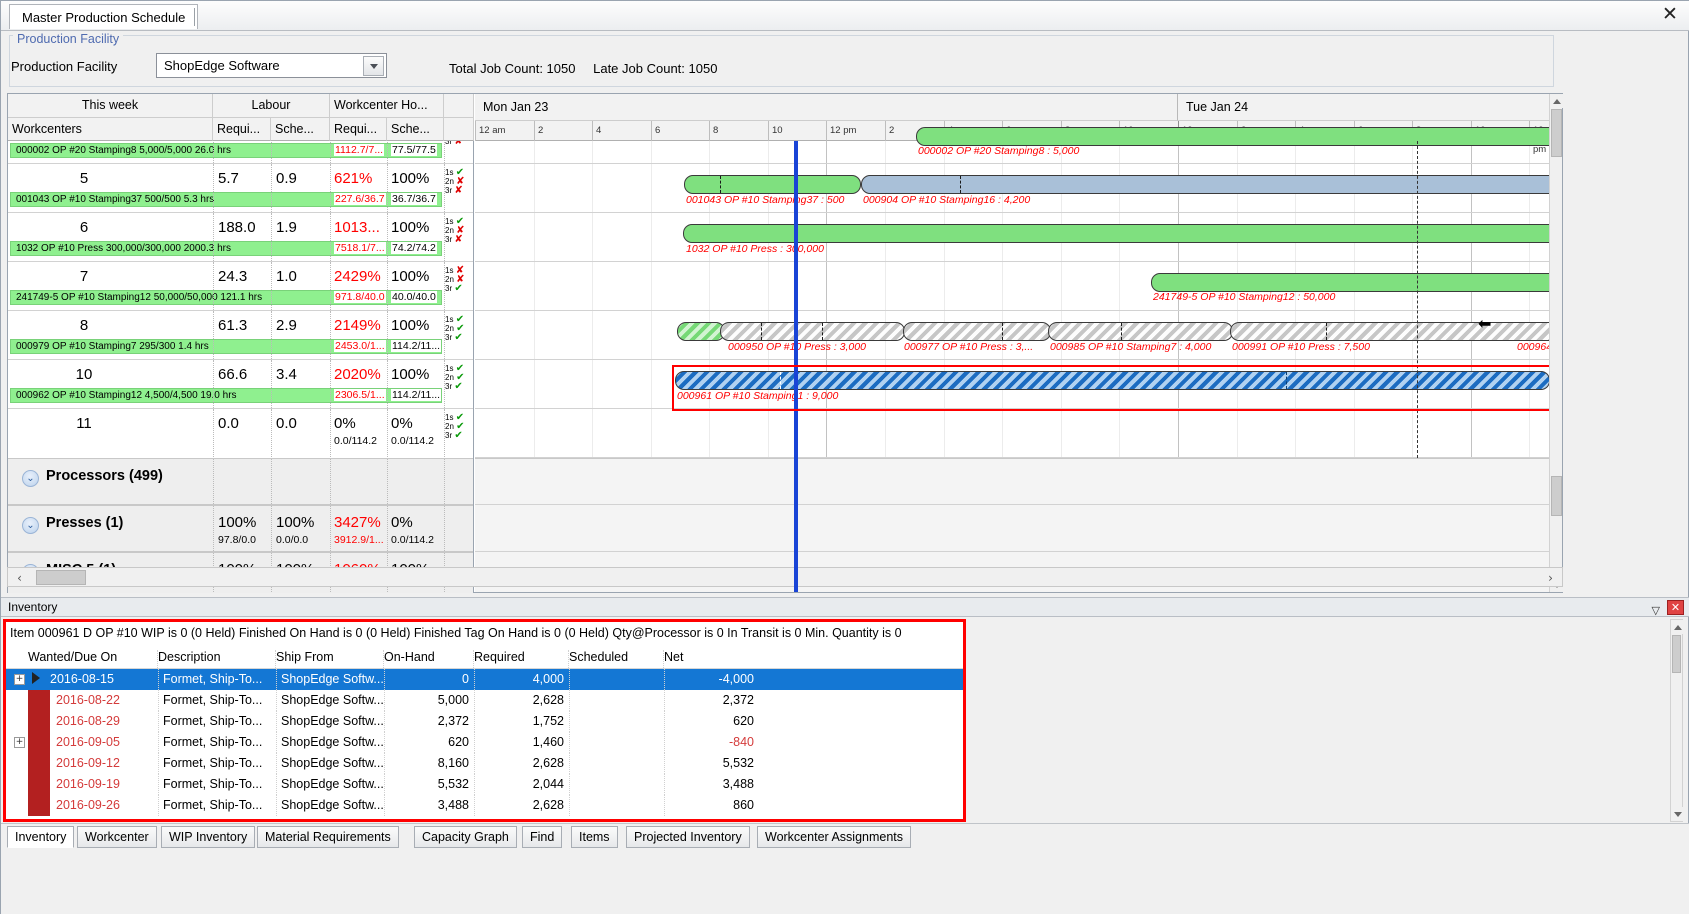  Describe the element at coordinates (1485, 323) in the screenshot. I see `scroll-hint-arrow-icon: ⬅` at that location.